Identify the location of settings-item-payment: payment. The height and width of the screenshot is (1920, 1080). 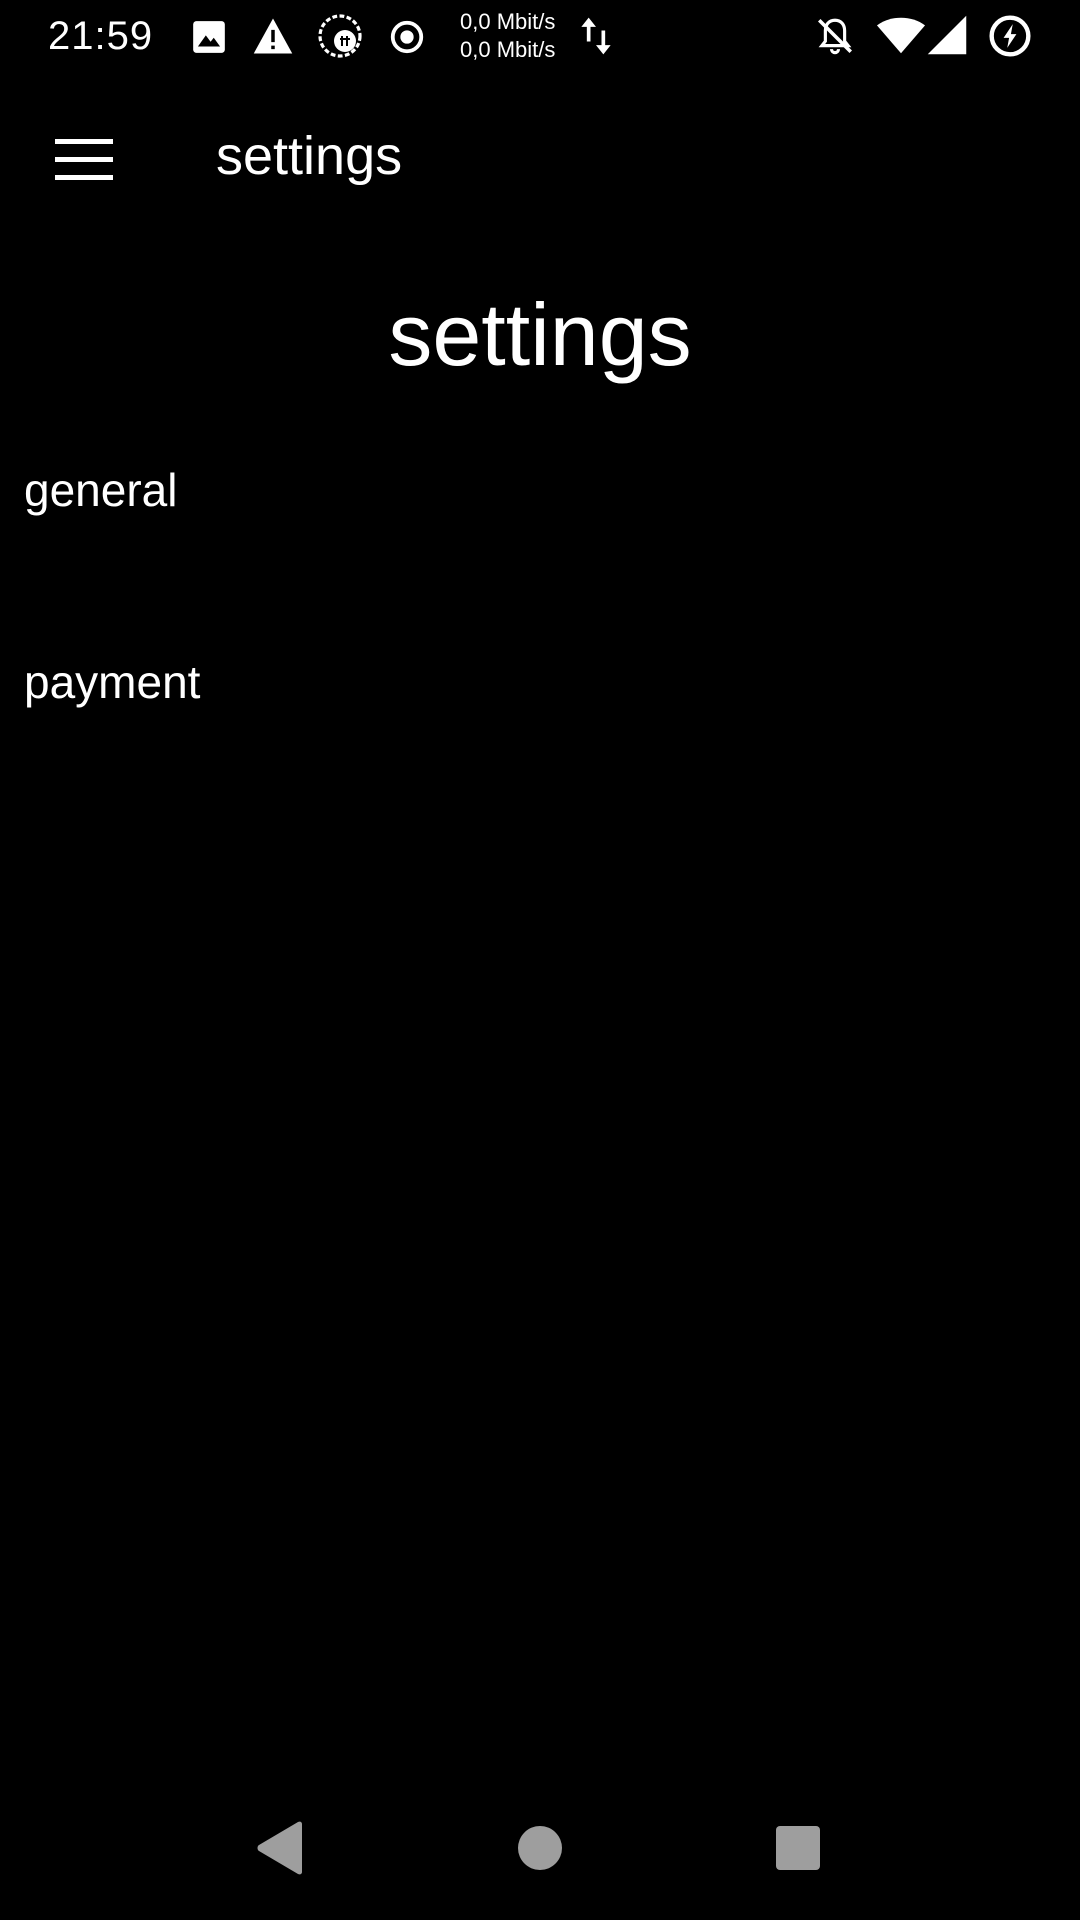
(540, 702).